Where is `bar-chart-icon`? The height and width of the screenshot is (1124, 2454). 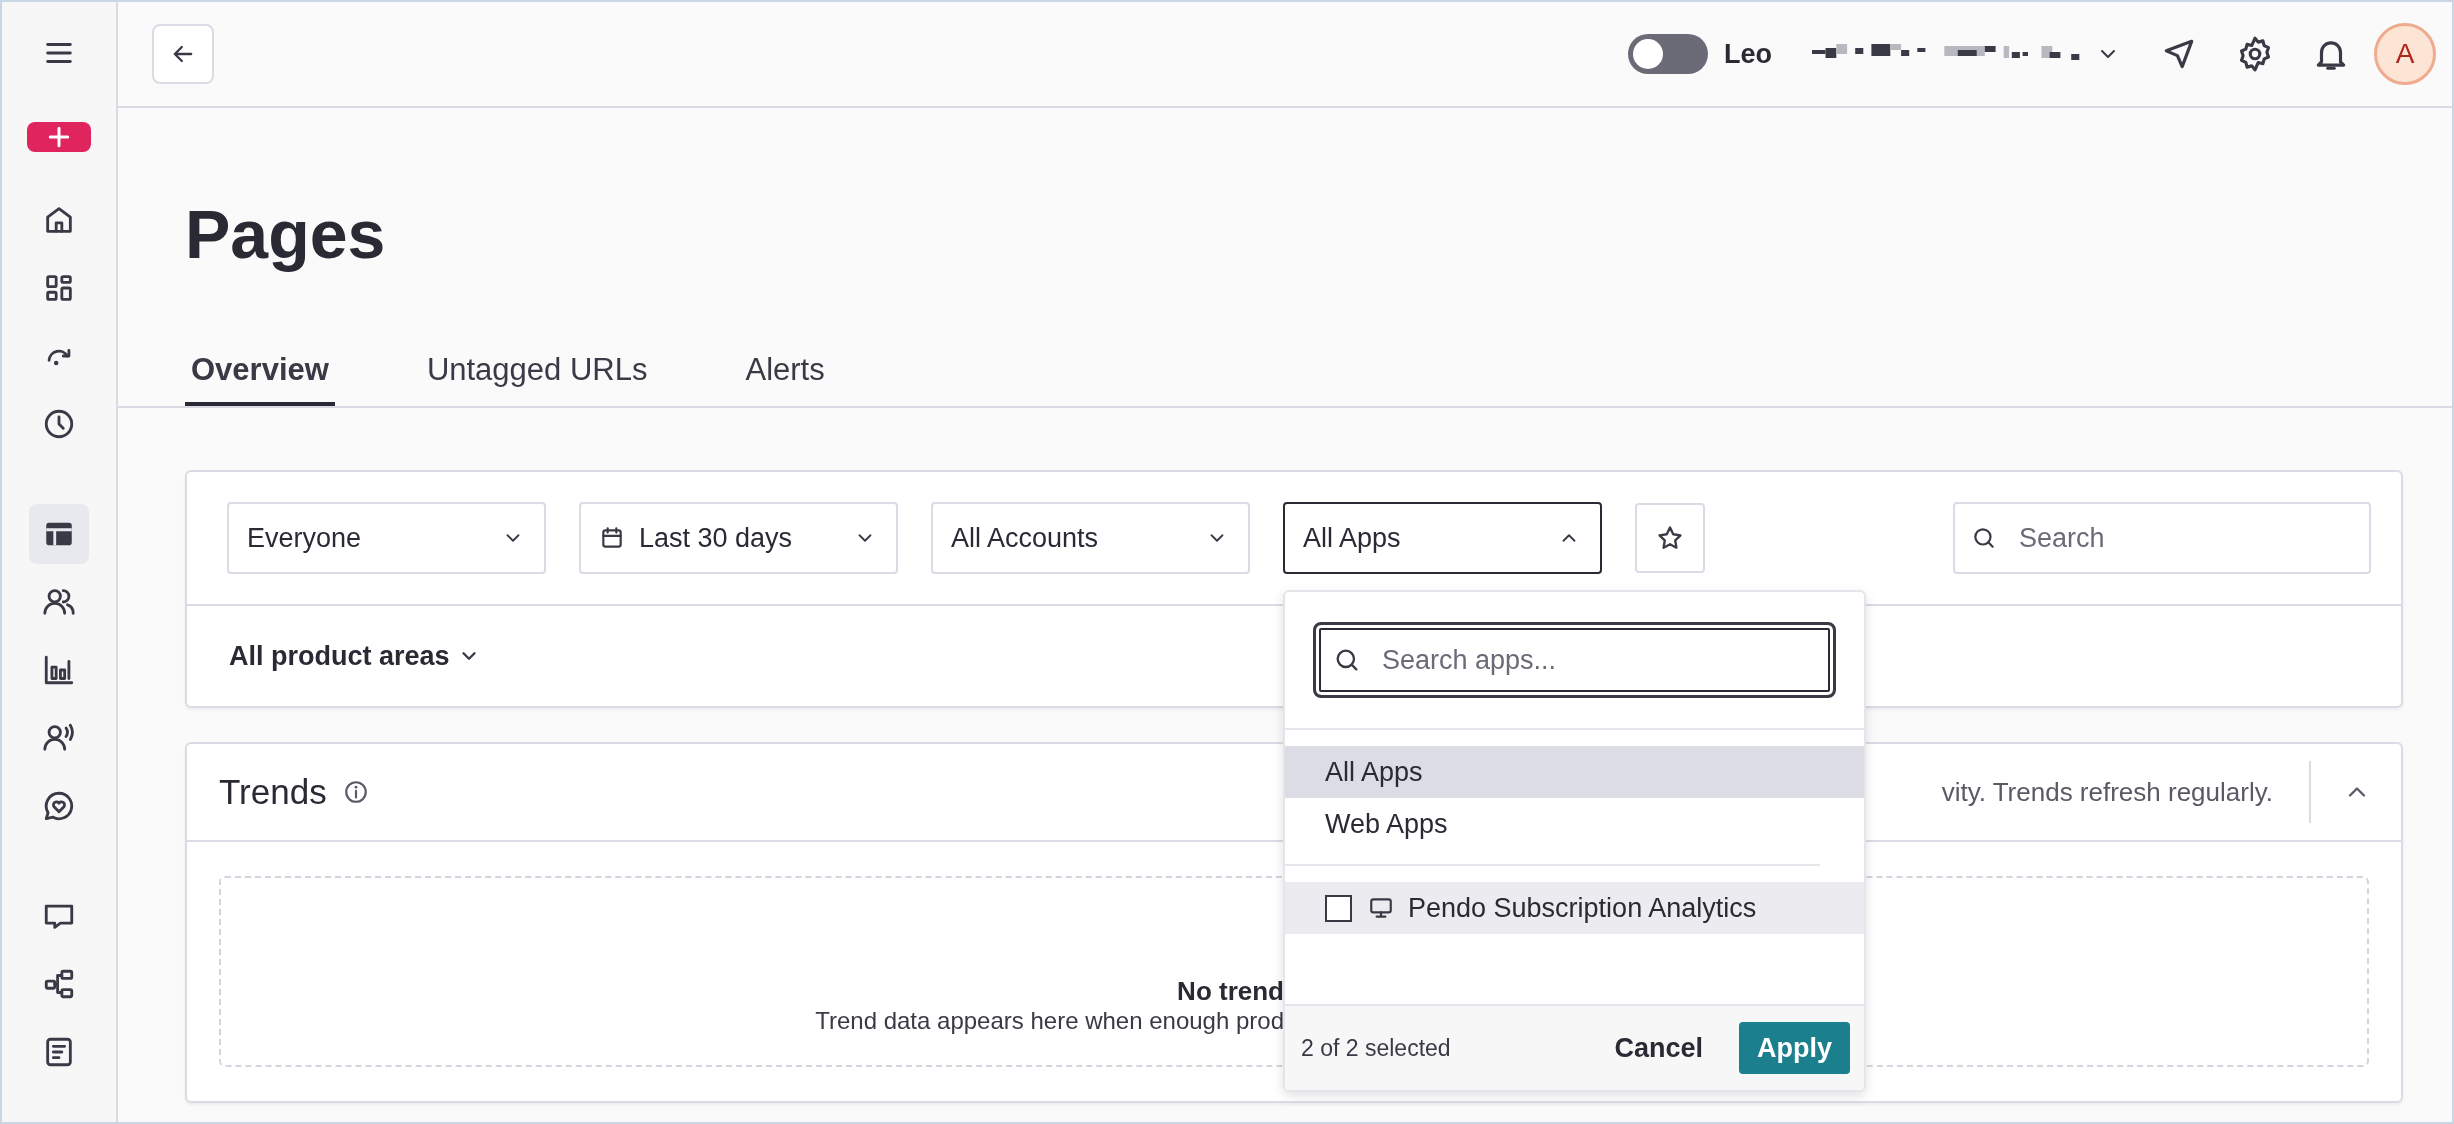 bar-chart-icon is located at coordinates (59, 670).